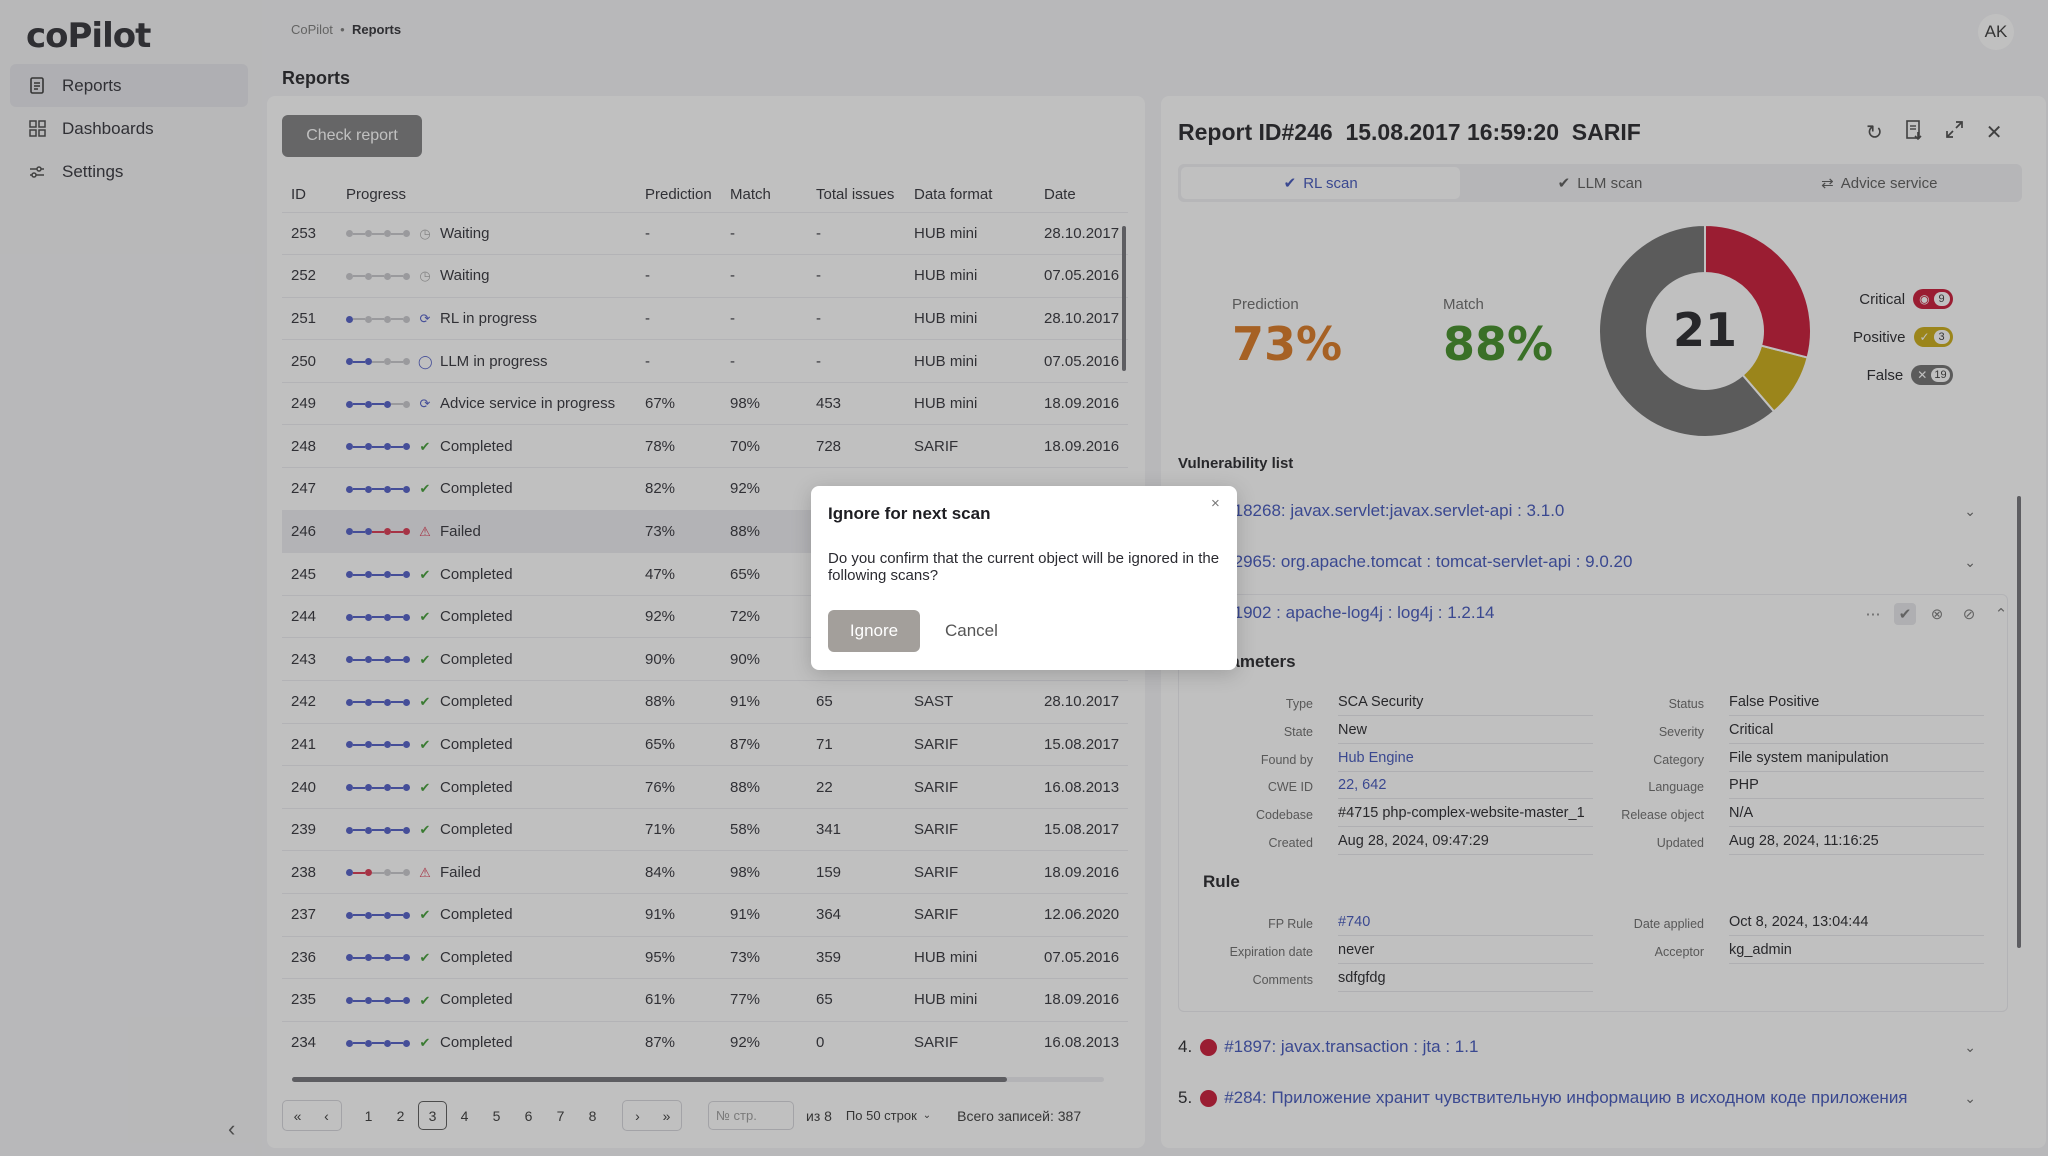  What do you see at coordinates (1215, 503) in the screenshot?
I see `close-icon: ×` at bounding box center [1215, 503].